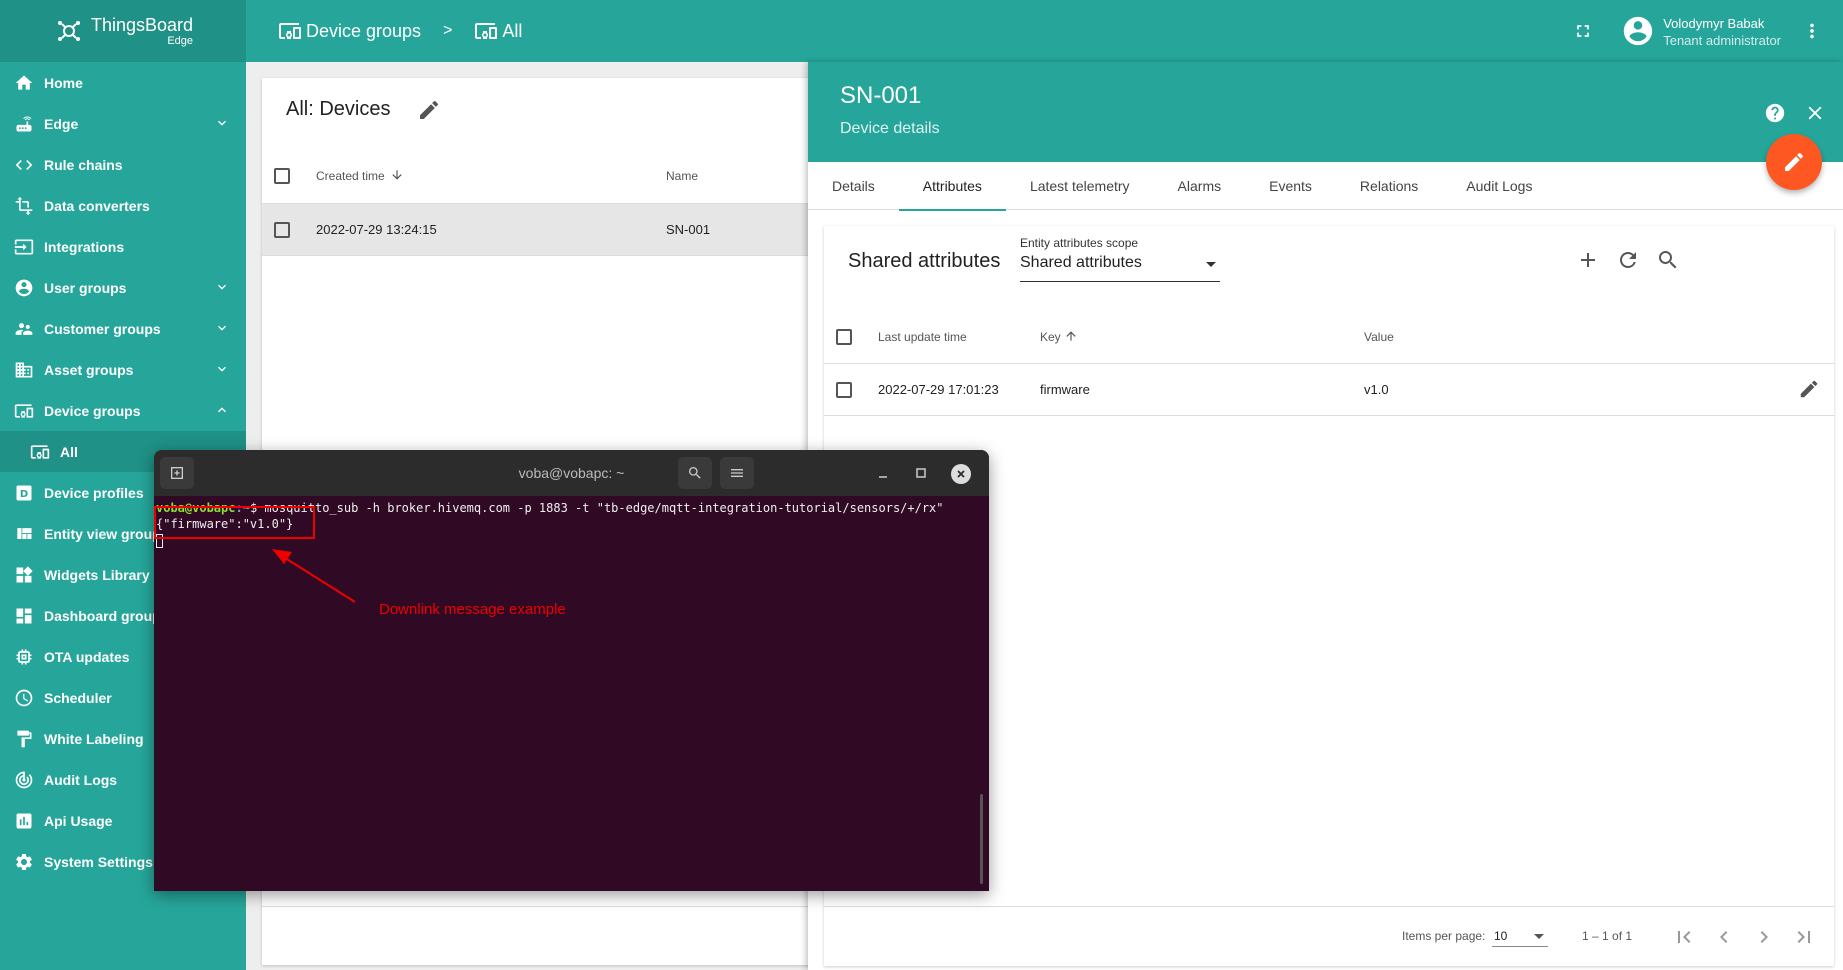 The width and height of the screenshot is (1843, 970). Describe the element at coordinates (924, 261) in the screenshot. I see `attributes-title: Shared attributes` at that location.